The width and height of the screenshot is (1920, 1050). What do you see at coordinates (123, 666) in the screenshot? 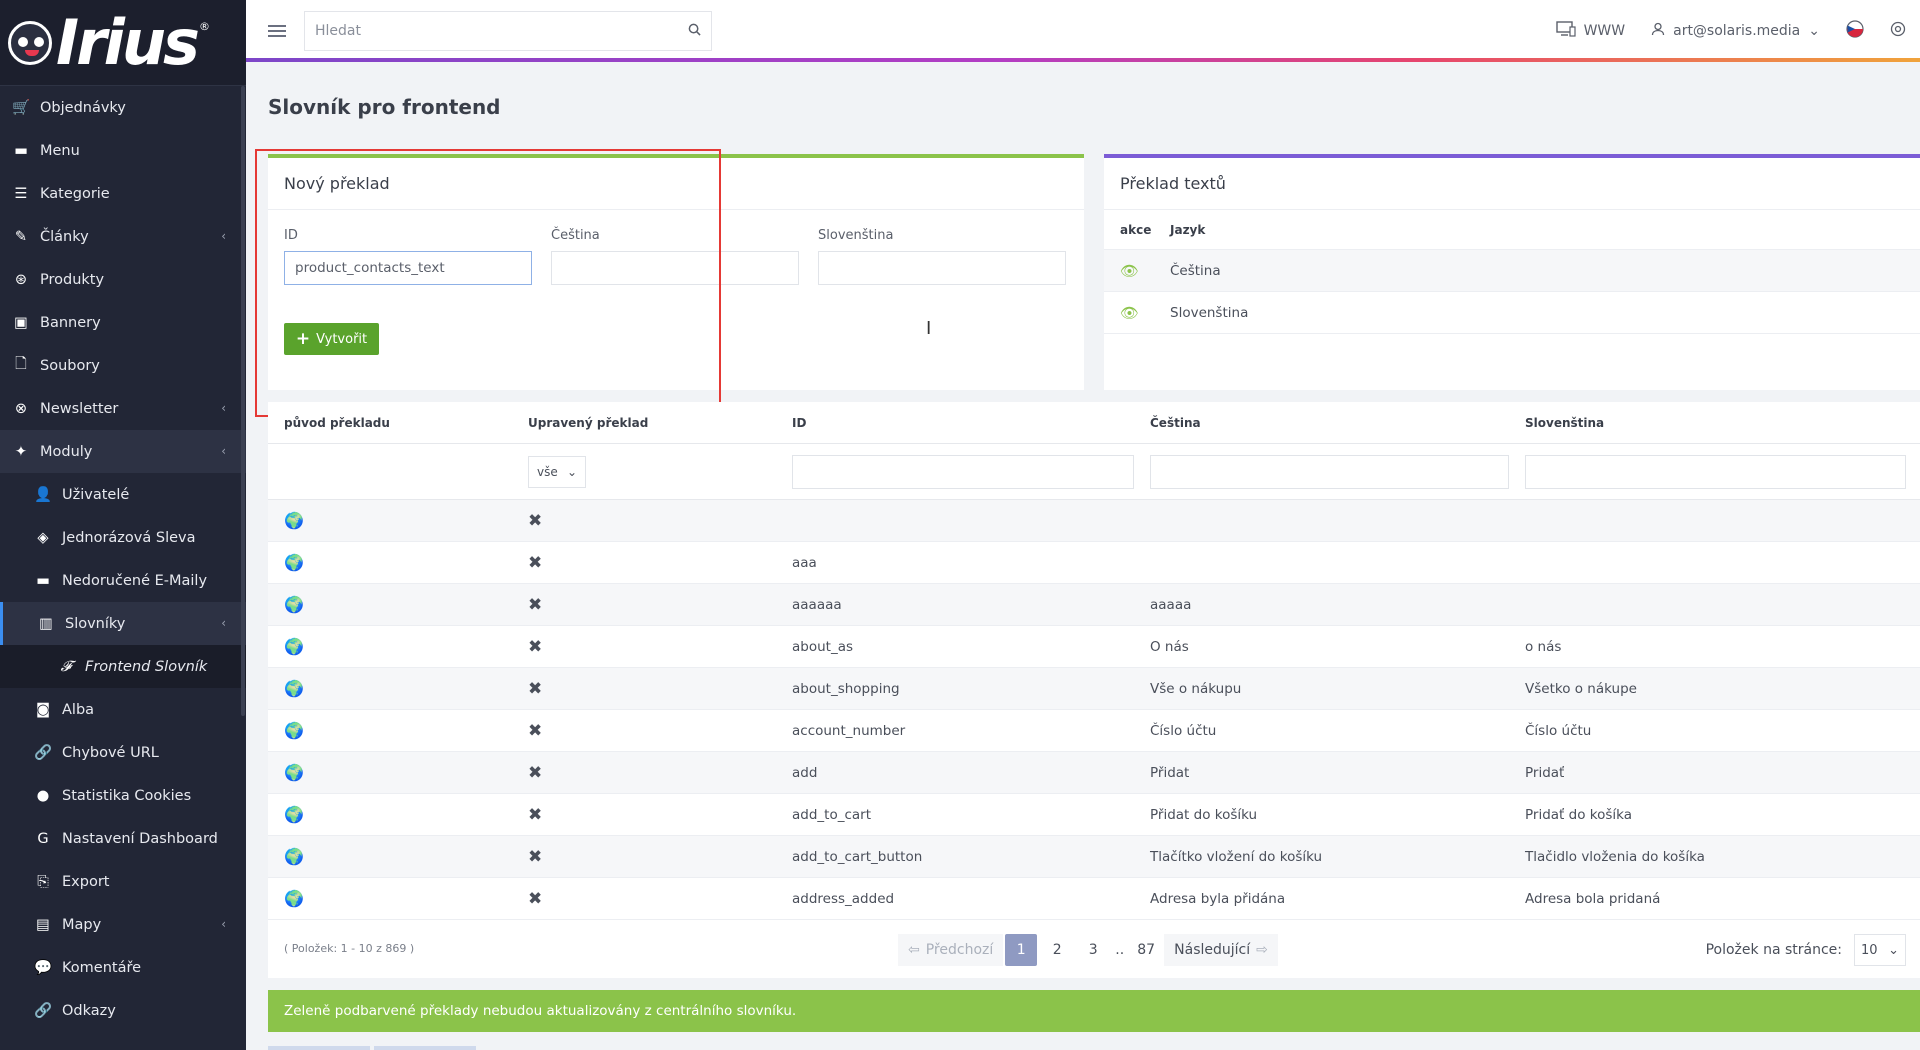
I see `sidebar-item-frontend-slovník: 𝓕 Frontend Slovník` at bounding box center [123, 666].